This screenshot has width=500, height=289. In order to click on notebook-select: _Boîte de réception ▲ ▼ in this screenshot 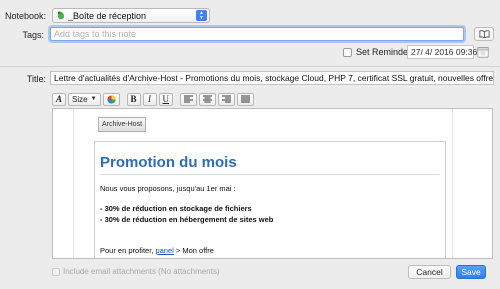, I will do `click(131, 15)`.